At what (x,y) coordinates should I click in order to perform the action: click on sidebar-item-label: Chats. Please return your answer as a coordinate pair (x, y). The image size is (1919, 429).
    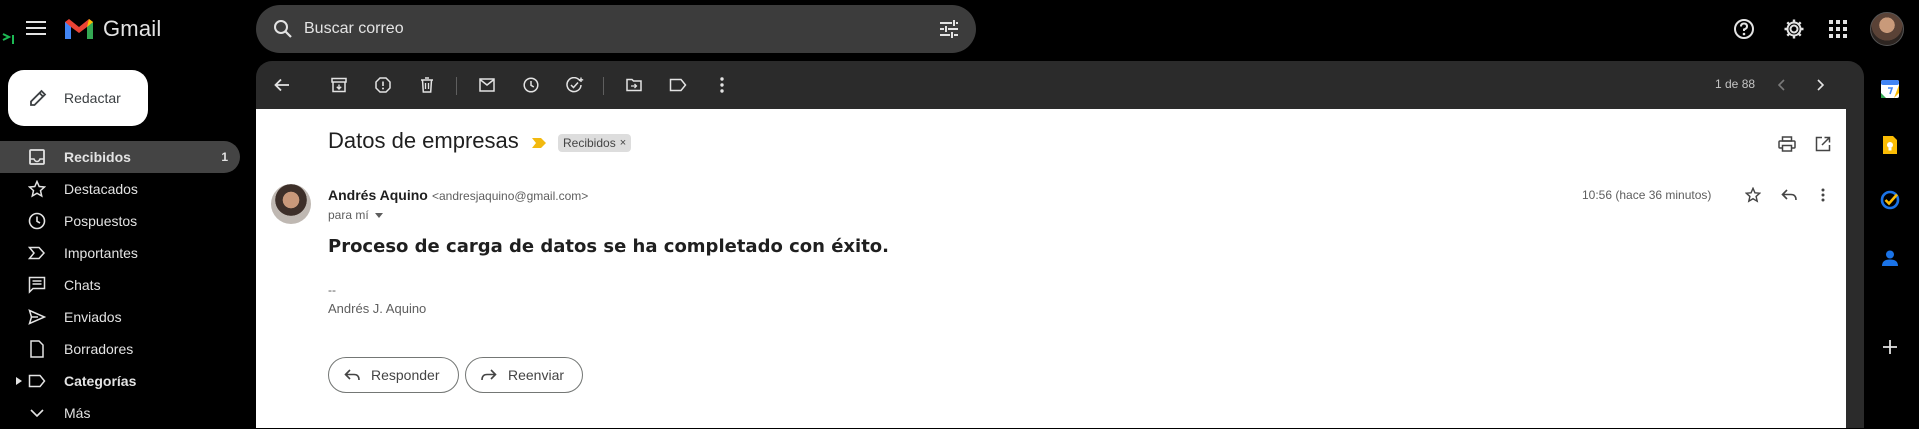
    Looking at the image, I should click on (82, 285).